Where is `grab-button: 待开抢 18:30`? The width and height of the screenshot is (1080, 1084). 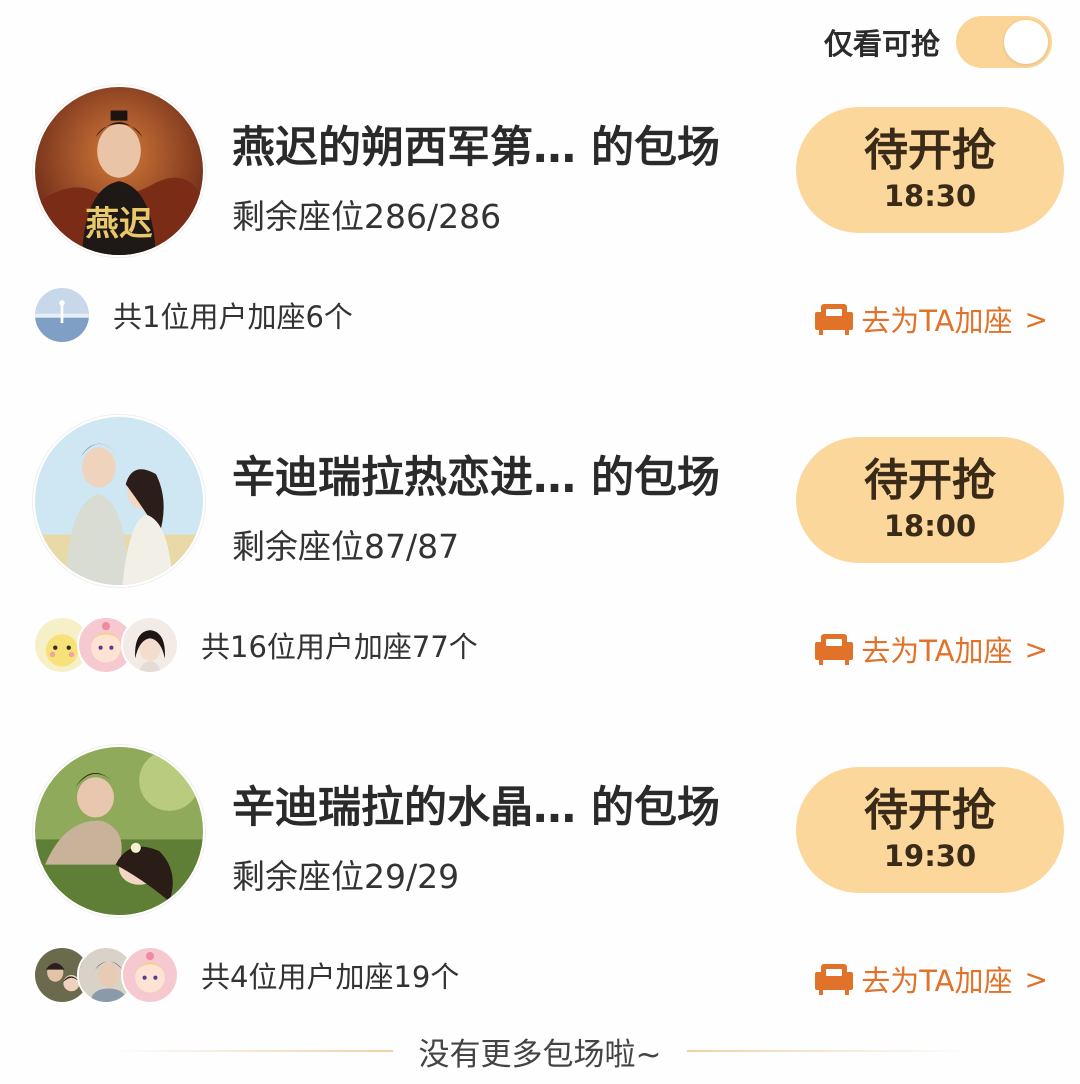 grab-button: 待开抢 18:30 is located at coordinates (930, 170).